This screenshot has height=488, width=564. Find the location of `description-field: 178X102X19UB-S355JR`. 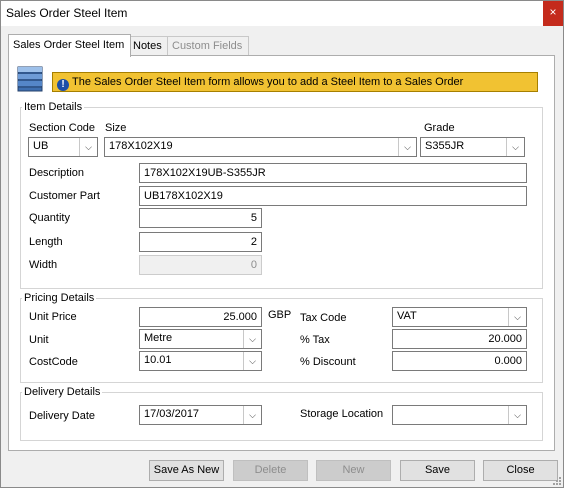

description-field: 178X102X19UB-S355JR is located at coordinates (333, 173).